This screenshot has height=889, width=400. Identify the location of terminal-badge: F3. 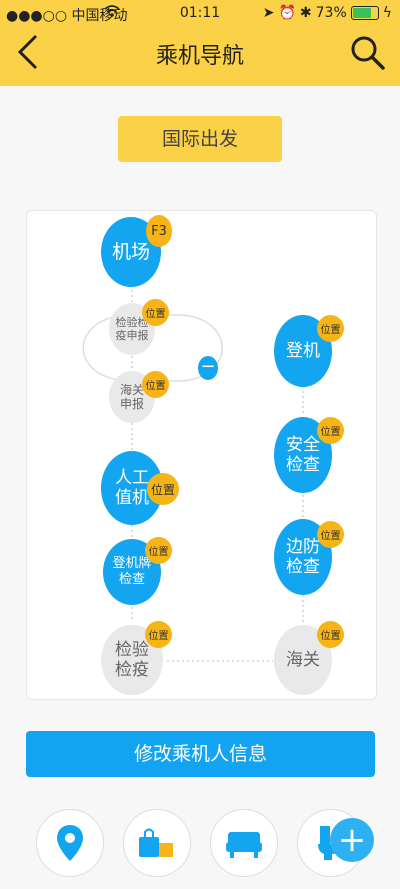
(159, 231).